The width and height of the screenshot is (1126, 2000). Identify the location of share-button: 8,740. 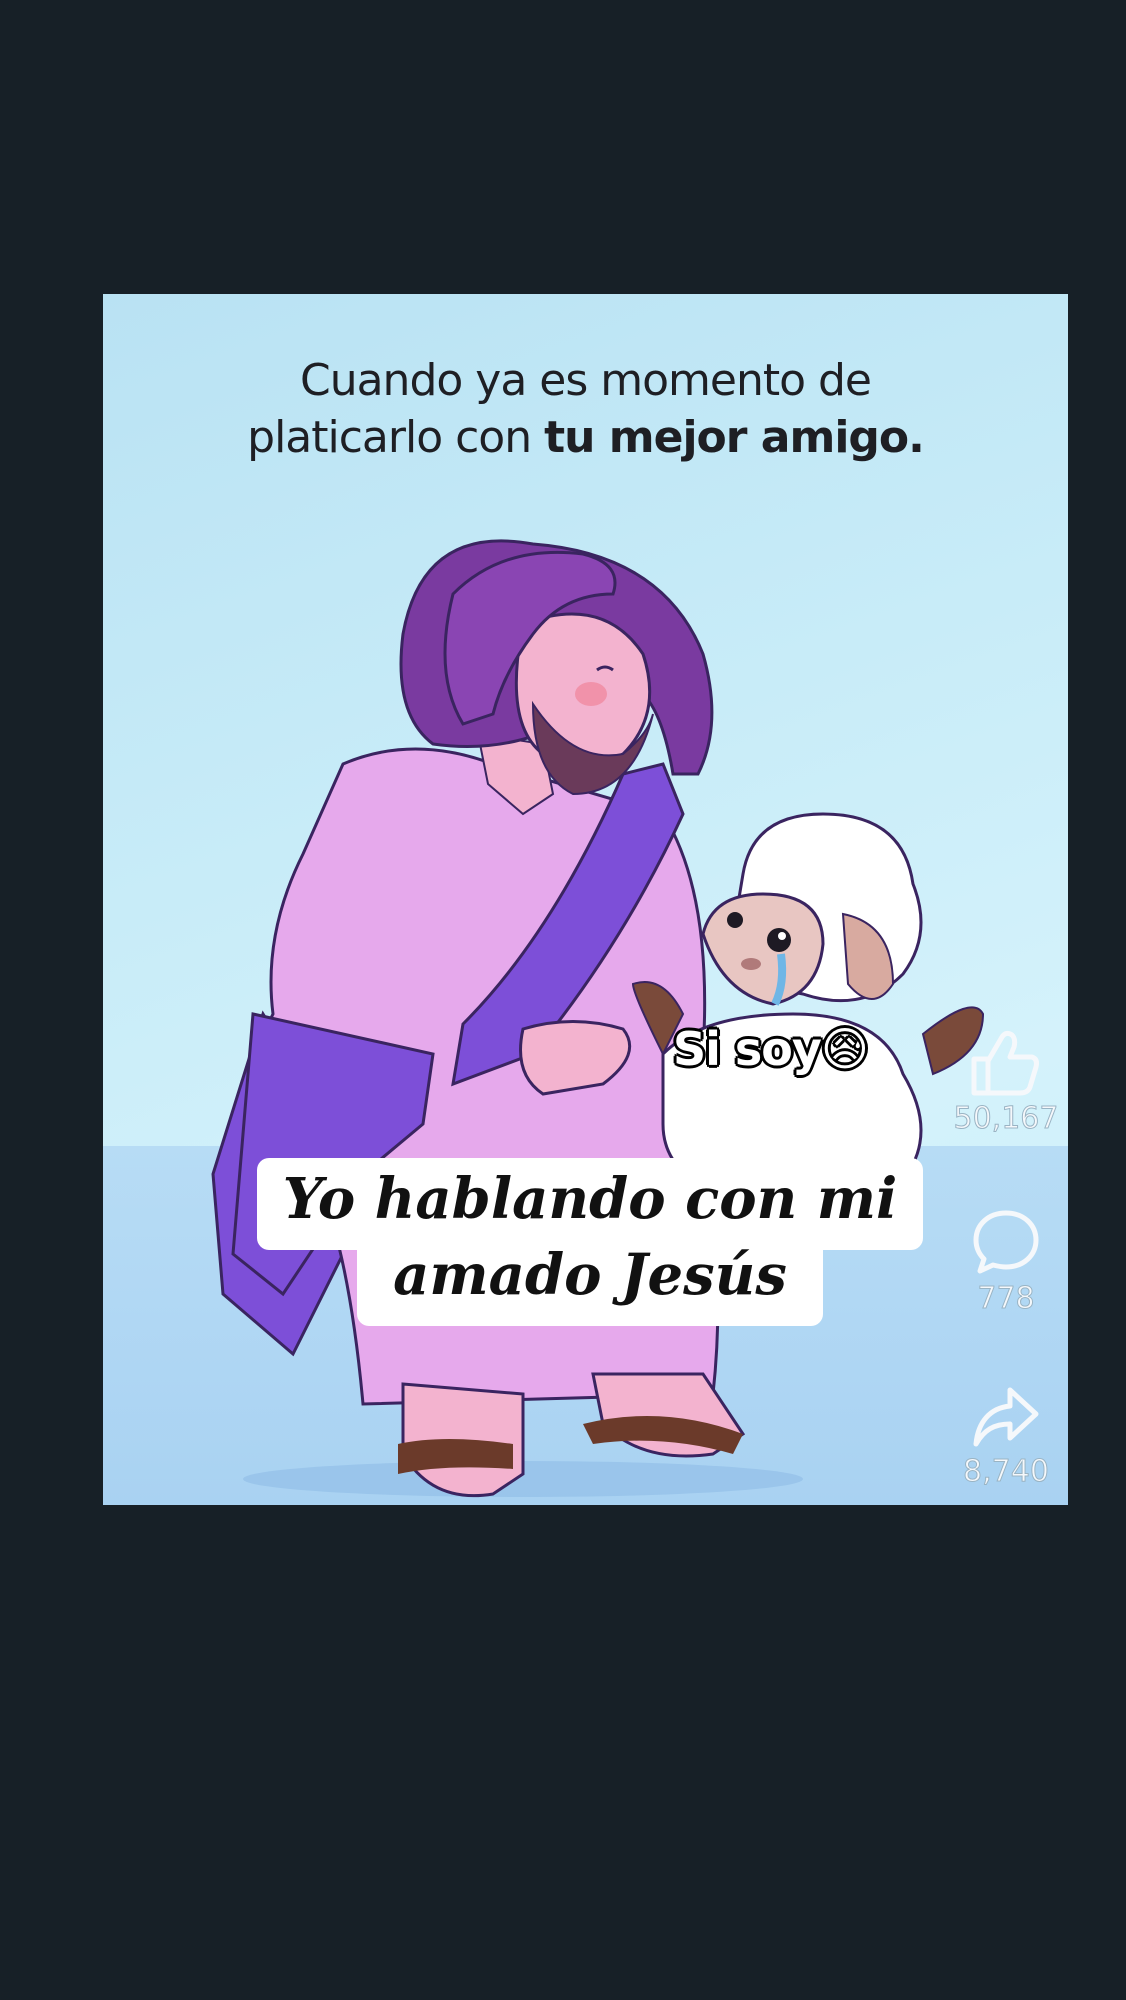
(1004, 1437).